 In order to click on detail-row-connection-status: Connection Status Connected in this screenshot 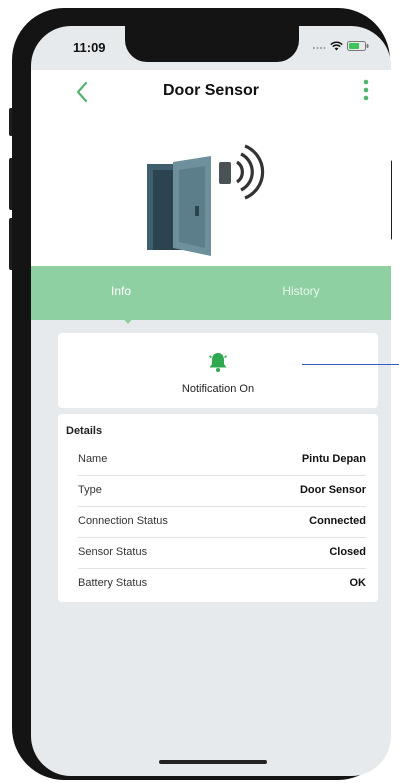, I will do `click(222, 522)`.